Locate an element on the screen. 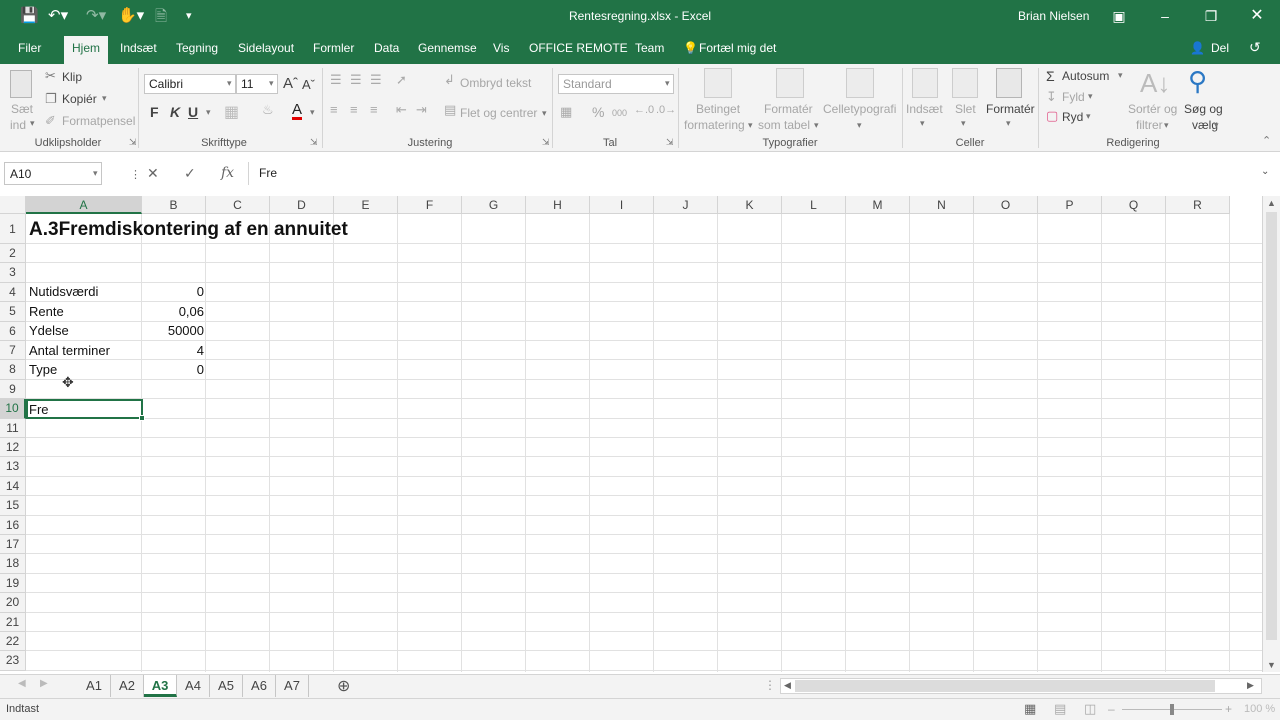  column-header: P is located at coordinates (1070, 205).